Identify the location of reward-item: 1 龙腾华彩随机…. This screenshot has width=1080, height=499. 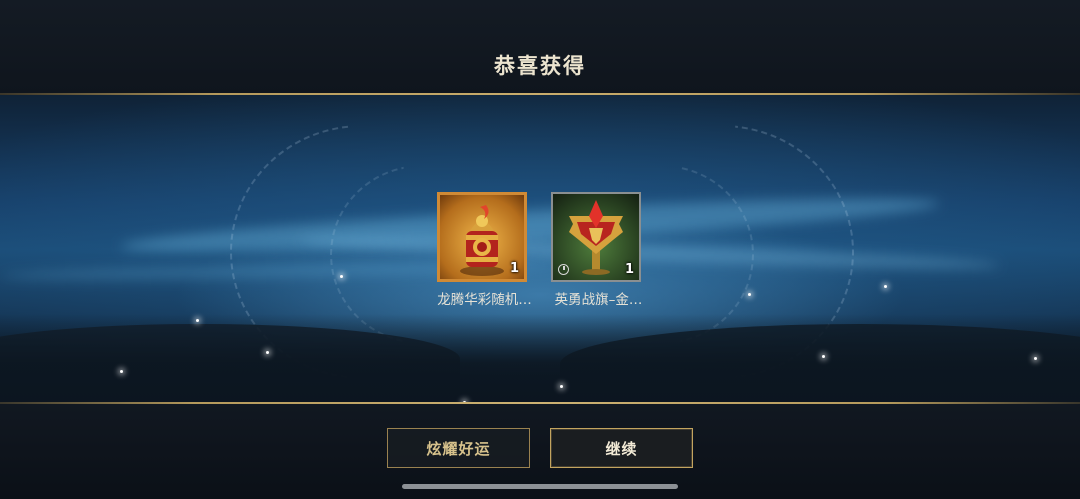
(485, 250).